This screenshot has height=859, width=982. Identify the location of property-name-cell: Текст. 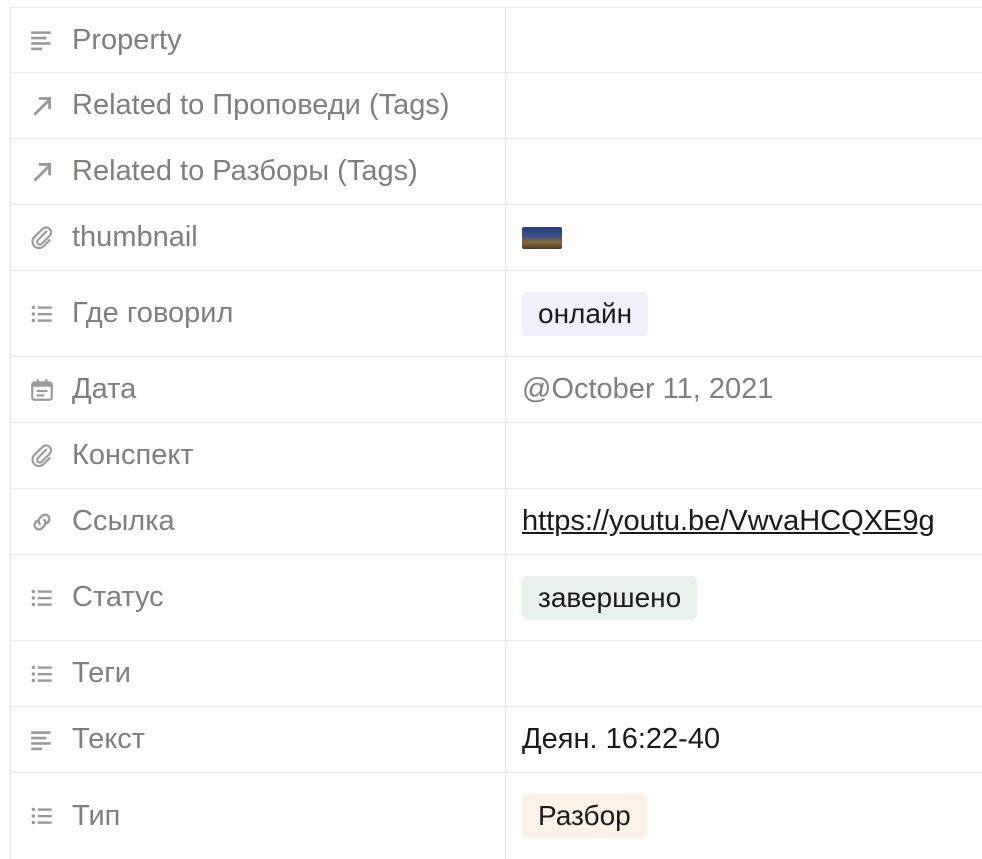
(258, 739).